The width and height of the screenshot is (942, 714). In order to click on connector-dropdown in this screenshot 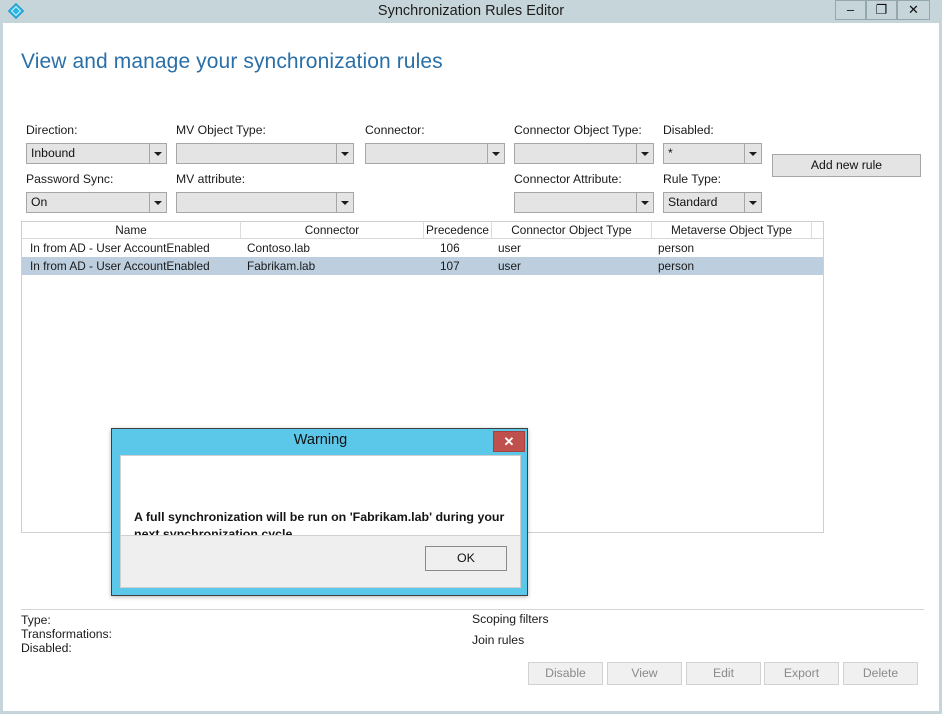, I will do `click(435, 153)`.